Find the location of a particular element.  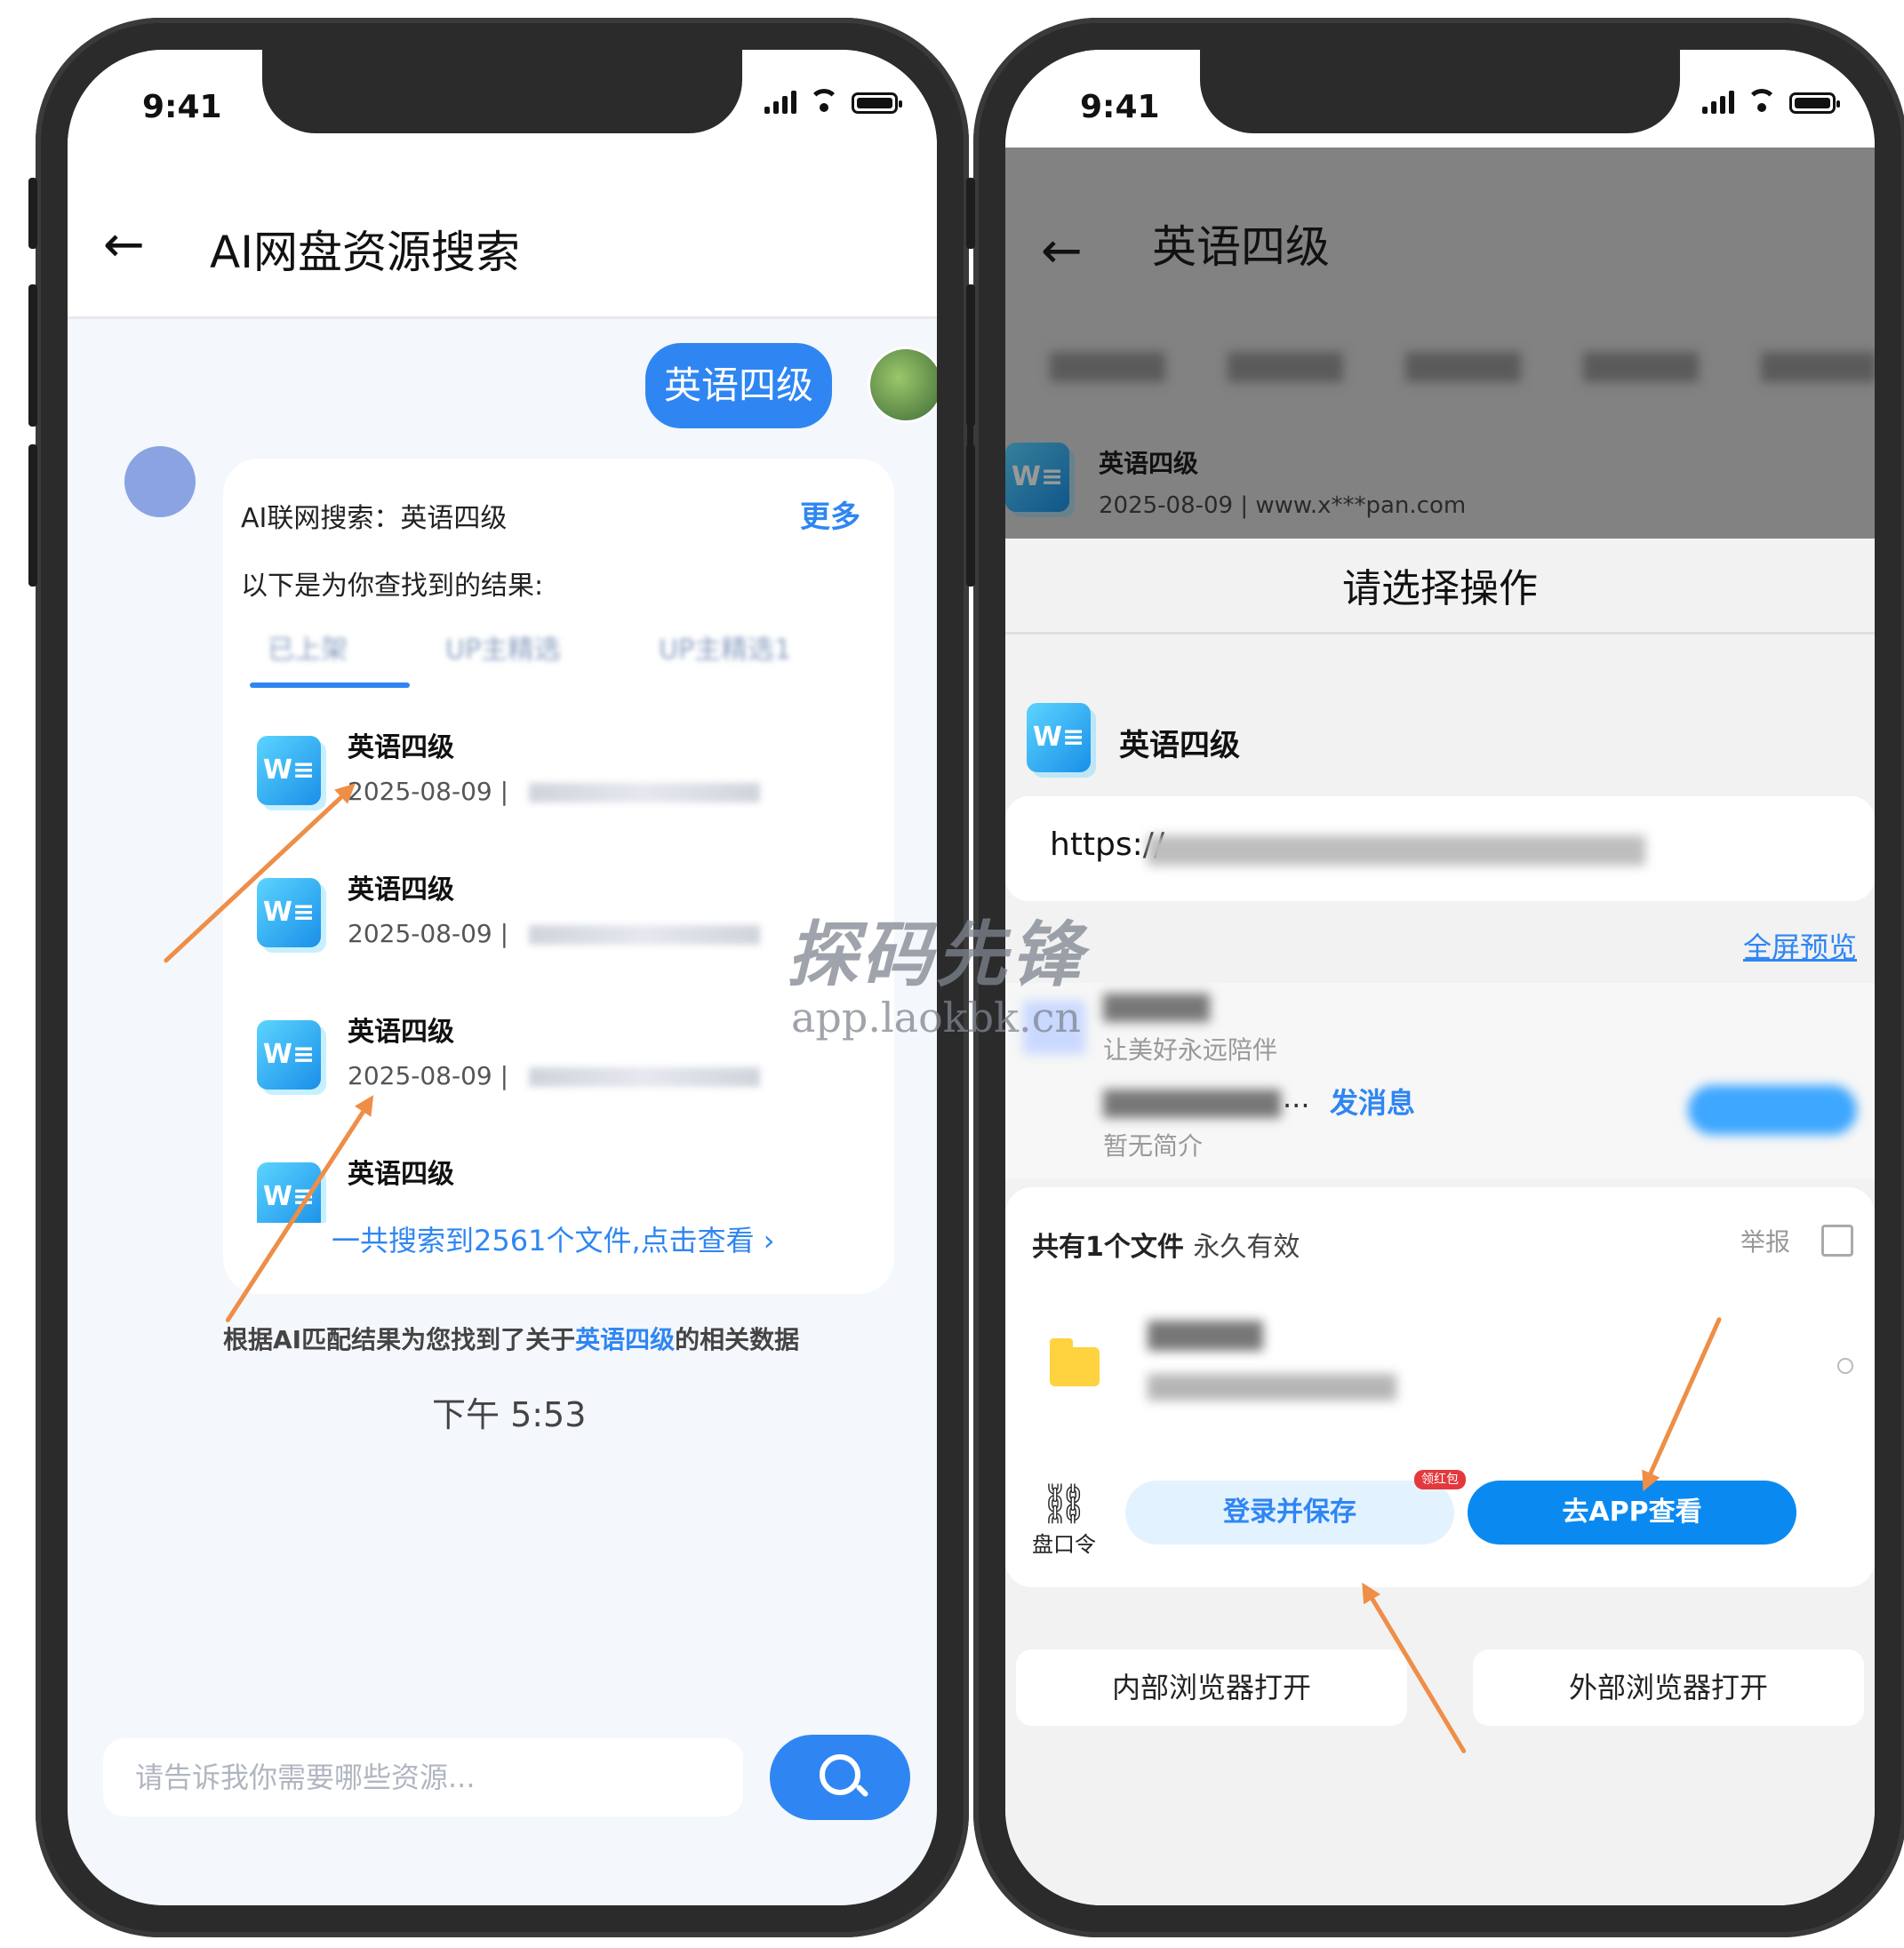

folder-radio is located at coordinates (1845, 1366).